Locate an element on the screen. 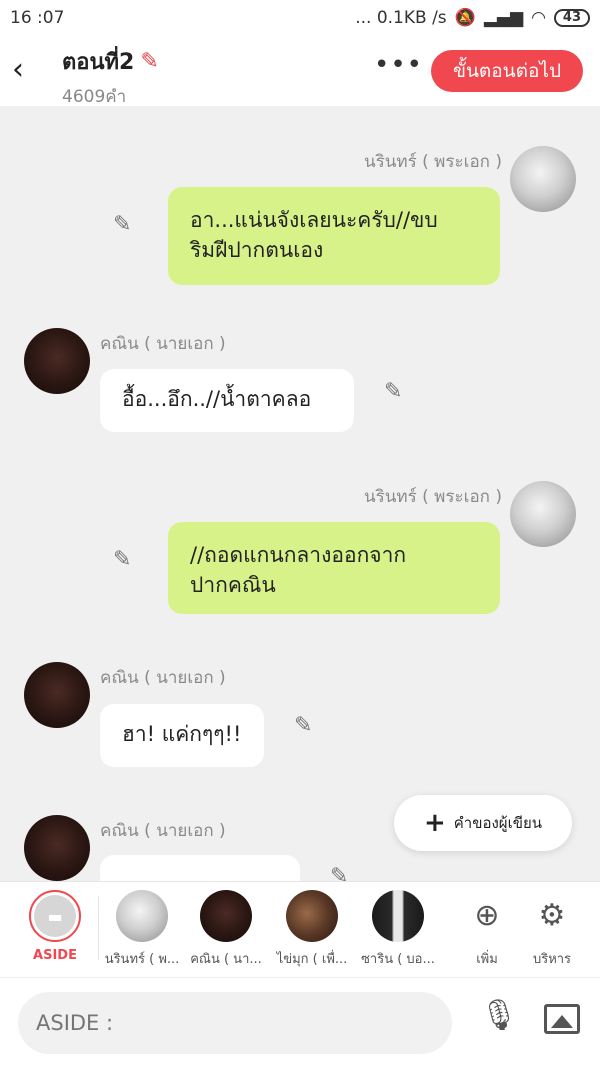 The height and width of the screenshot is (1067, 600). plus-circle-icon: ⊕ is located at coordinates (487, 915).